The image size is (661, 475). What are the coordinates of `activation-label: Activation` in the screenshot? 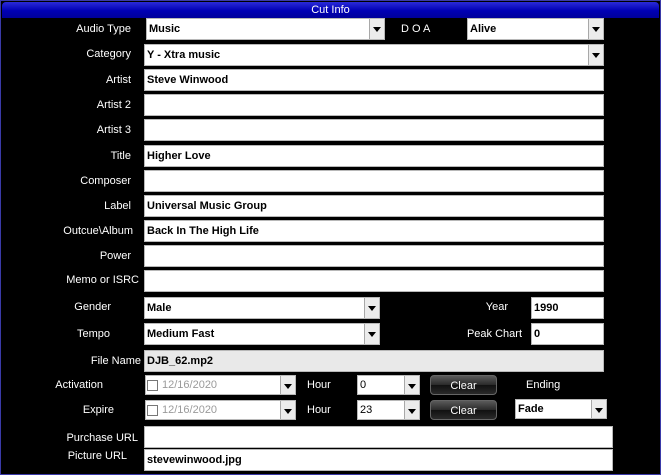 It's located at (79, 385).